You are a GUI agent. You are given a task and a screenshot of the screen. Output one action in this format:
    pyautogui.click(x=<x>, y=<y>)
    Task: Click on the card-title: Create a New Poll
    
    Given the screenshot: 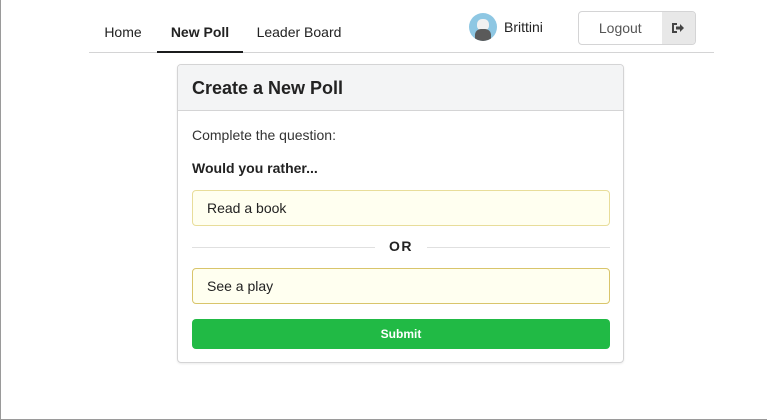 What is the action you would take?
    pyautogui.click(x=400, y=88)
    